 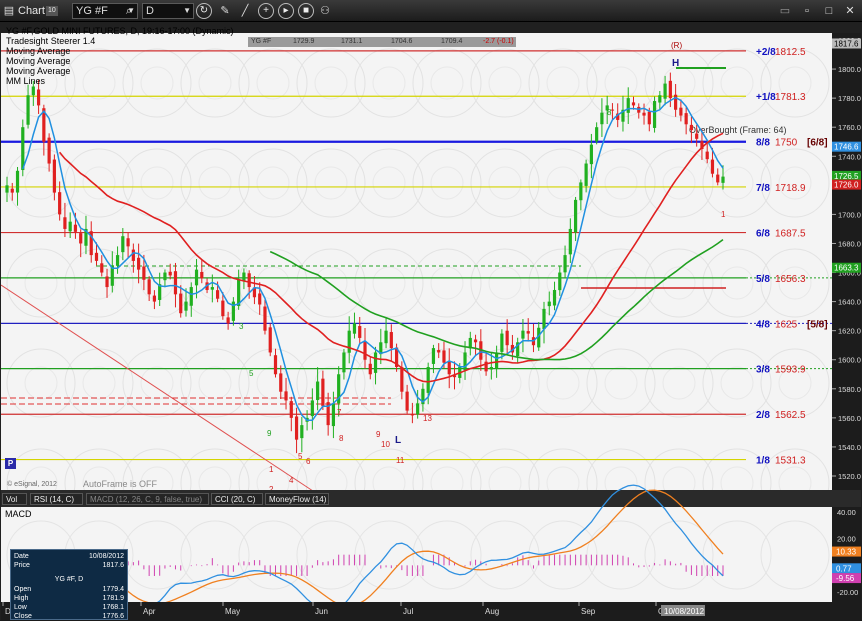 I want to click on setup-count-5: 5, so click(x=300, y=456).